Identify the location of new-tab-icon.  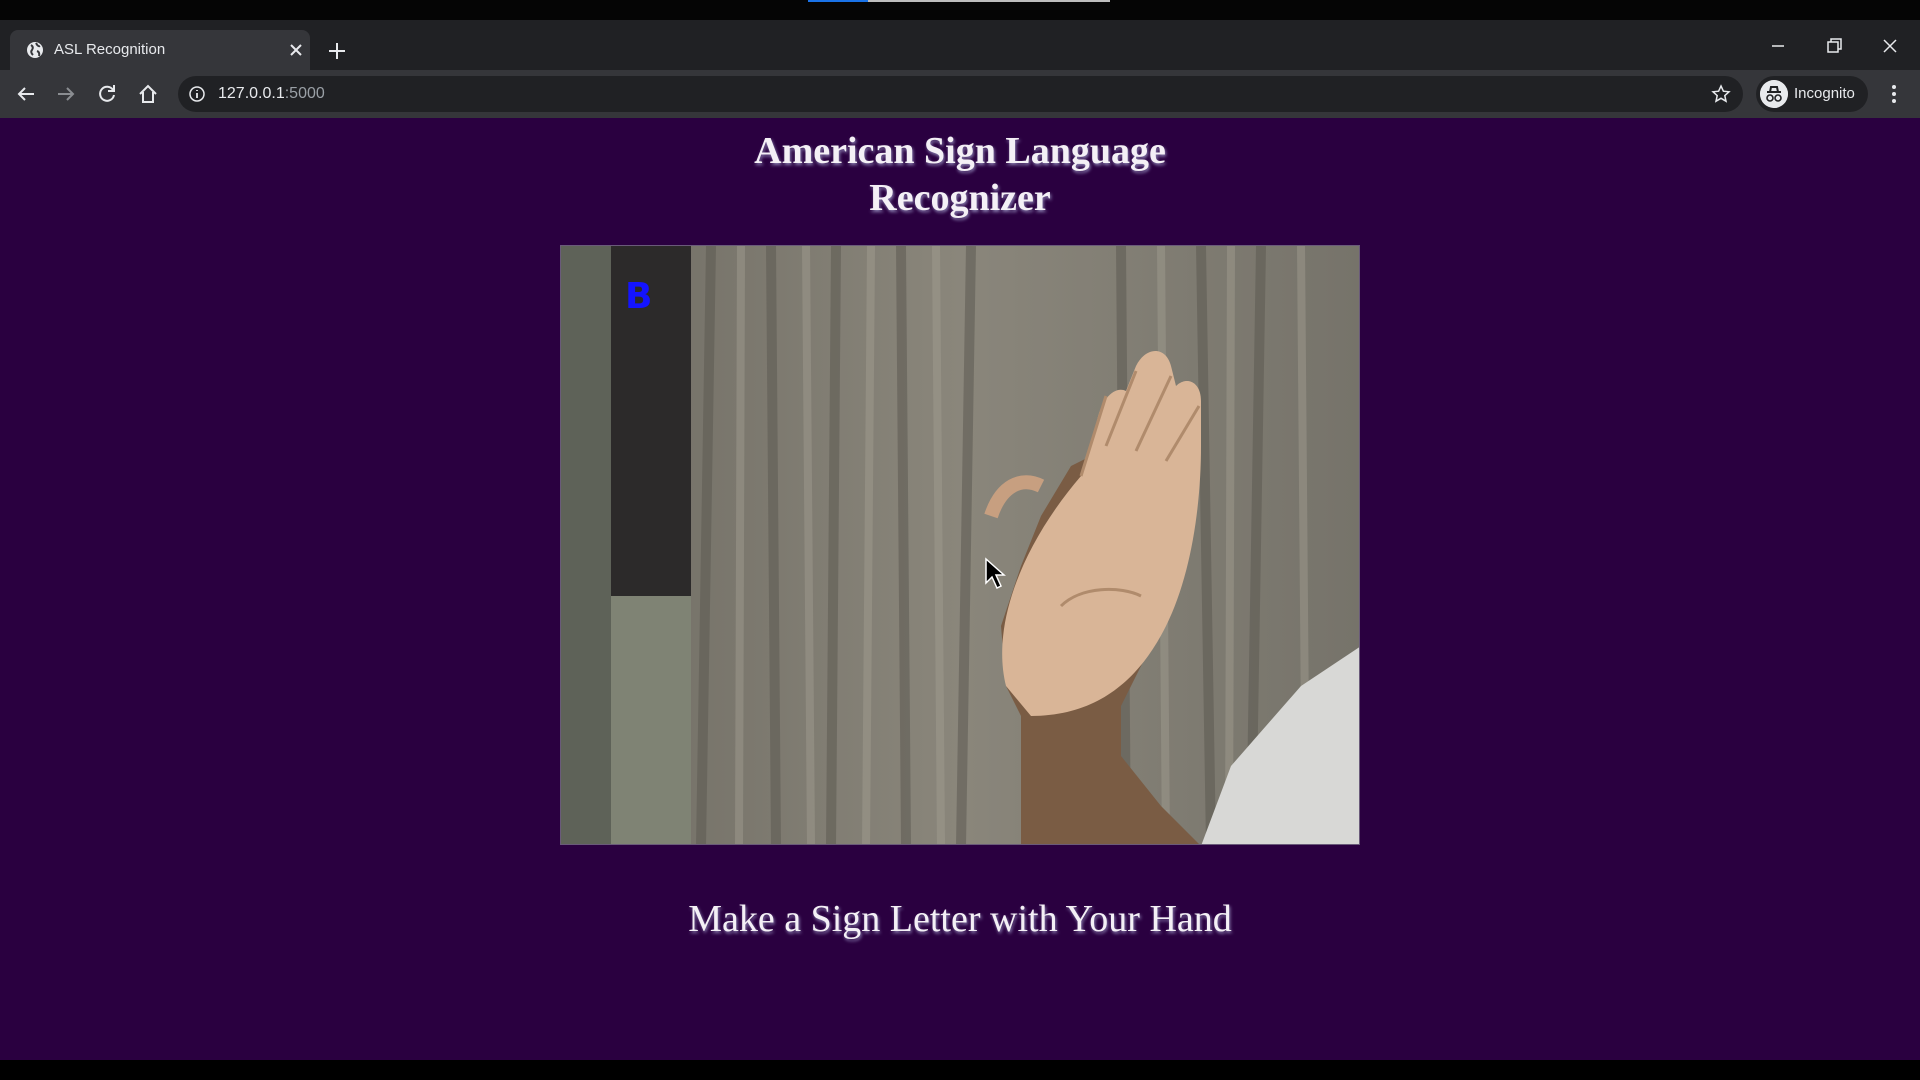
(337, 51).